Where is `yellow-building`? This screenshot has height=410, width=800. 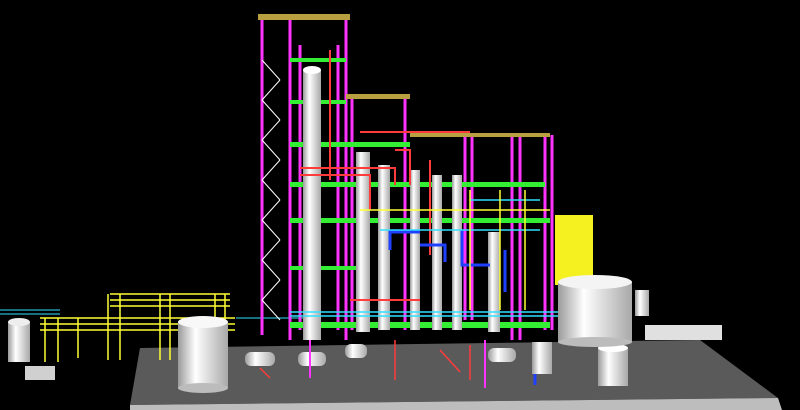 yellow-building is located at coordinates (574, 250).